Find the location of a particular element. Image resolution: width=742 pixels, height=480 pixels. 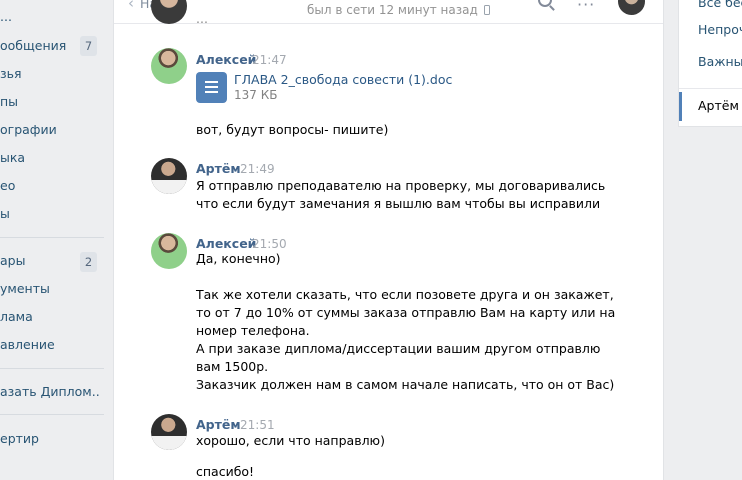

filter-unread: Непроч is located at coordinates (720, 29).